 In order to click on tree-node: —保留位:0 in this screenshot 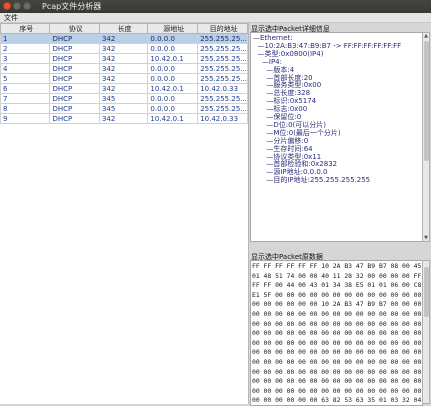, I will do `click(277, 117)`.